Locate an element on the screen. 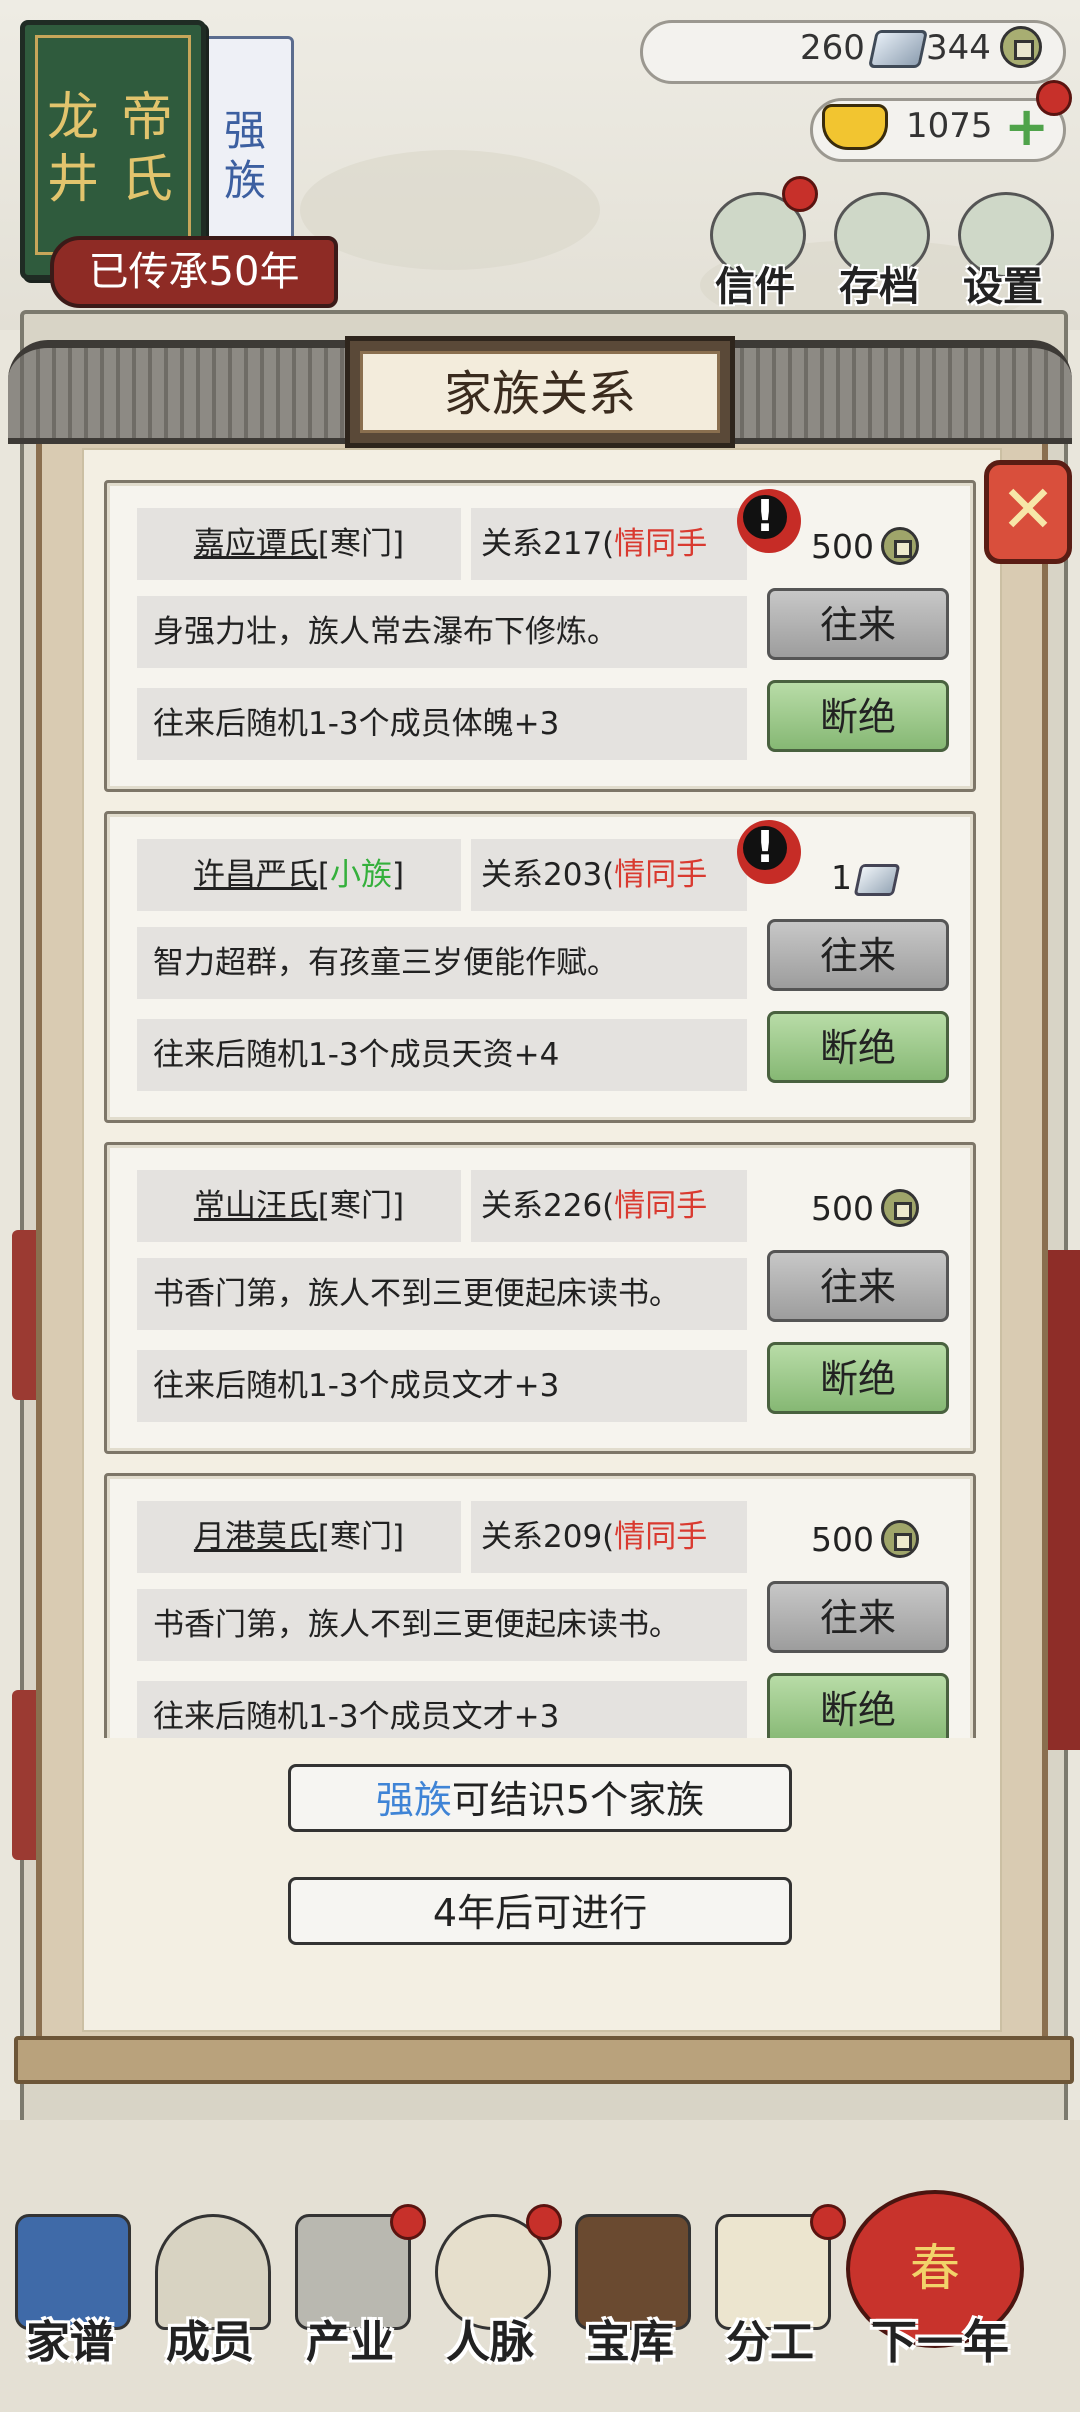 The height and width of the screenshot is (2412, 1080). settings-button: 设置 is located at coordinates (1003, 252).